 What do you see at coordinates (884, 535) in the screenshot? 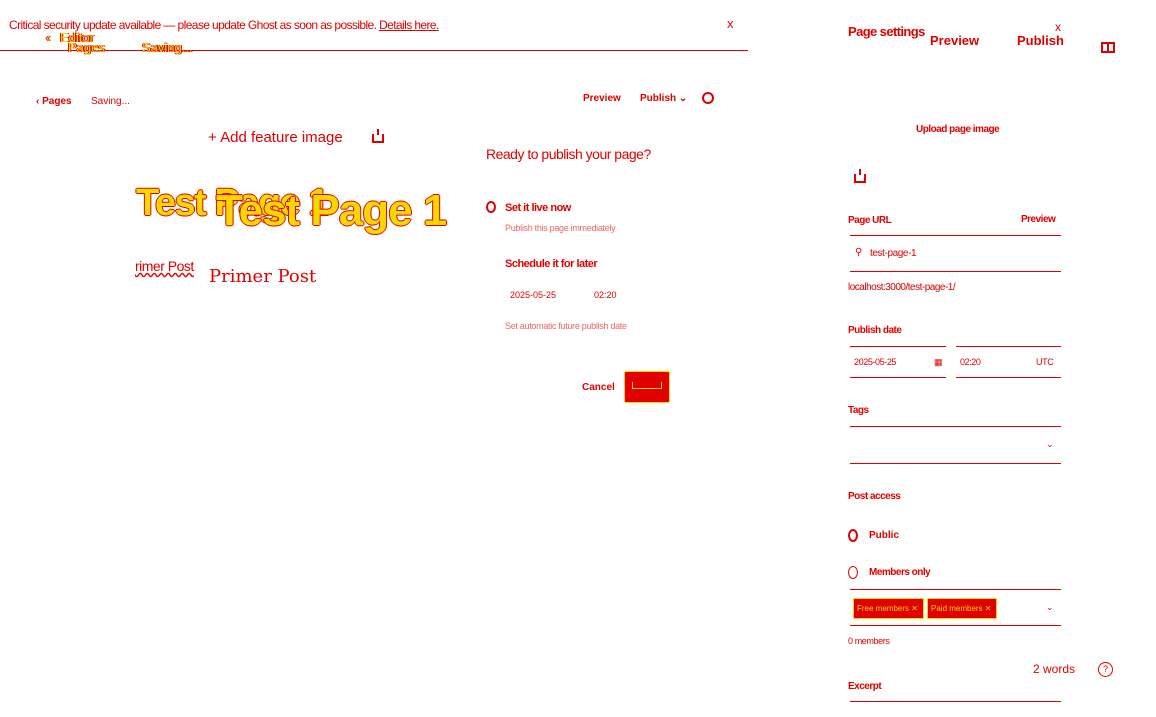
I see `public-label: Public` at bounding box center [884, 535].